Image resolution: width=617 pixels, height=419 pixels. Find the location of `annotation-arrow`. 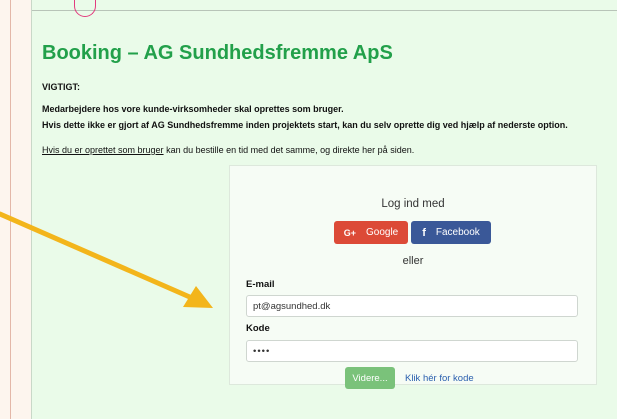

annotation-arrow is located at coordinates (106, 259).